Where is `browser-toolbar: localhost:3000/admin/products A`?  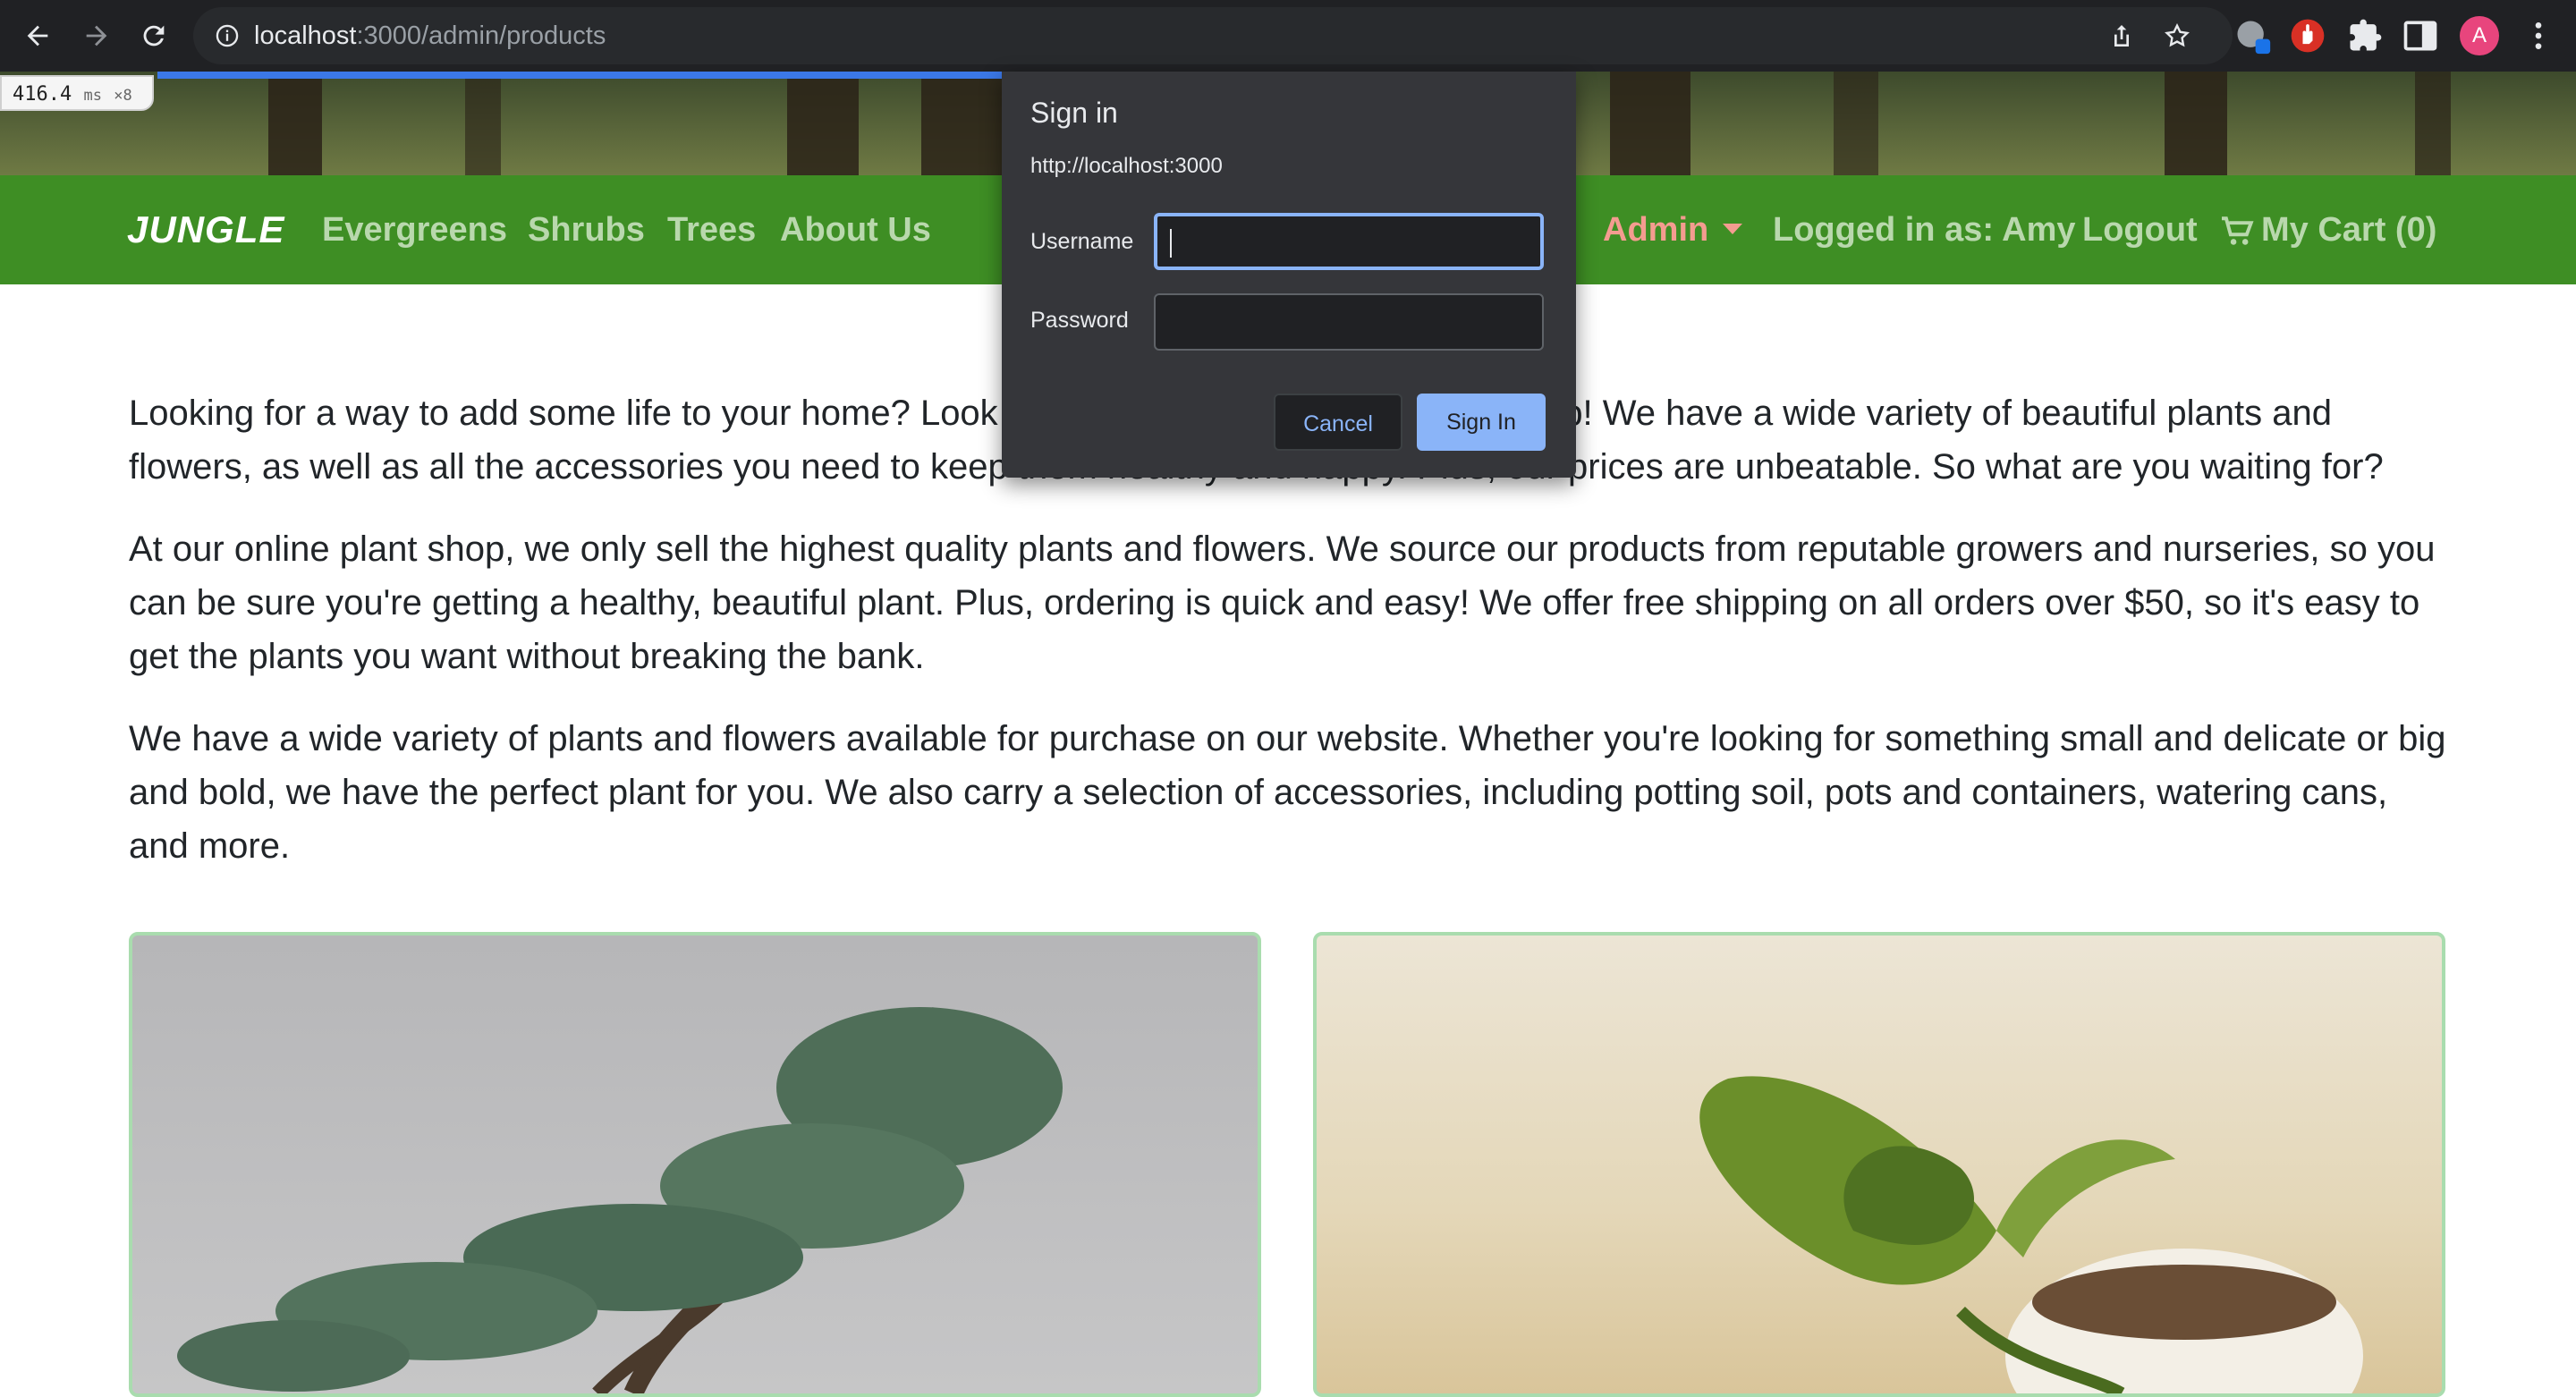
browser-toolbar: localhost:3000/admin/products A is located at coordinates (1288, 36).